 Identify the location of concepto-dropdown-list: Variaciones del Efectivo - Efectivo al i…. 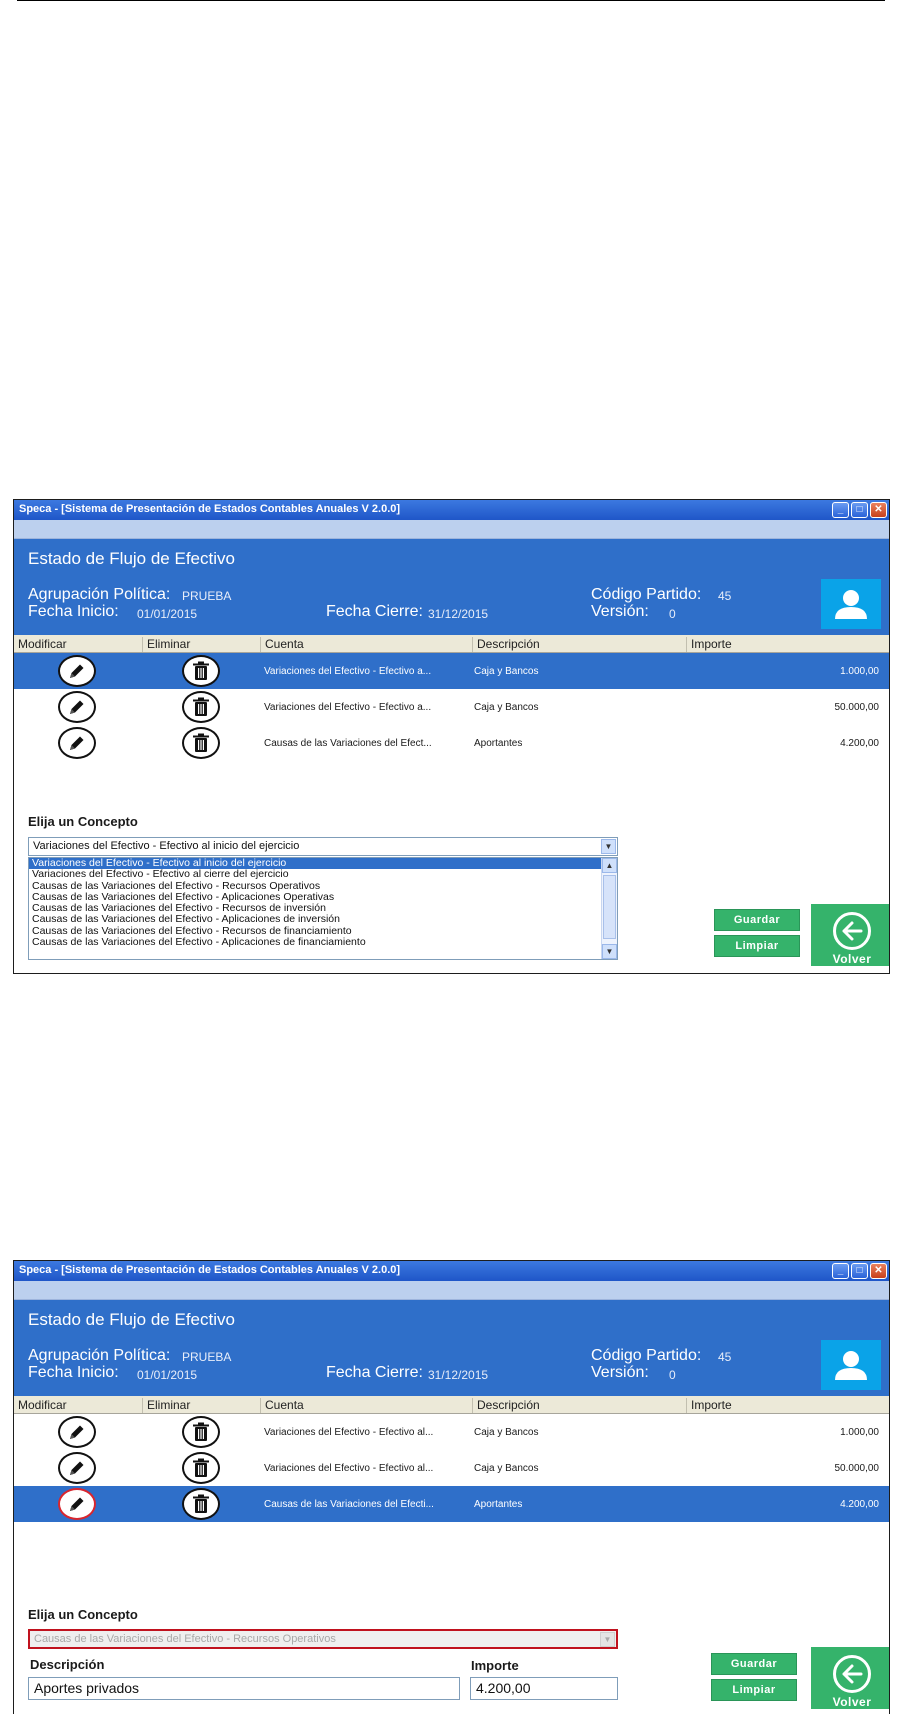
(323, 908).